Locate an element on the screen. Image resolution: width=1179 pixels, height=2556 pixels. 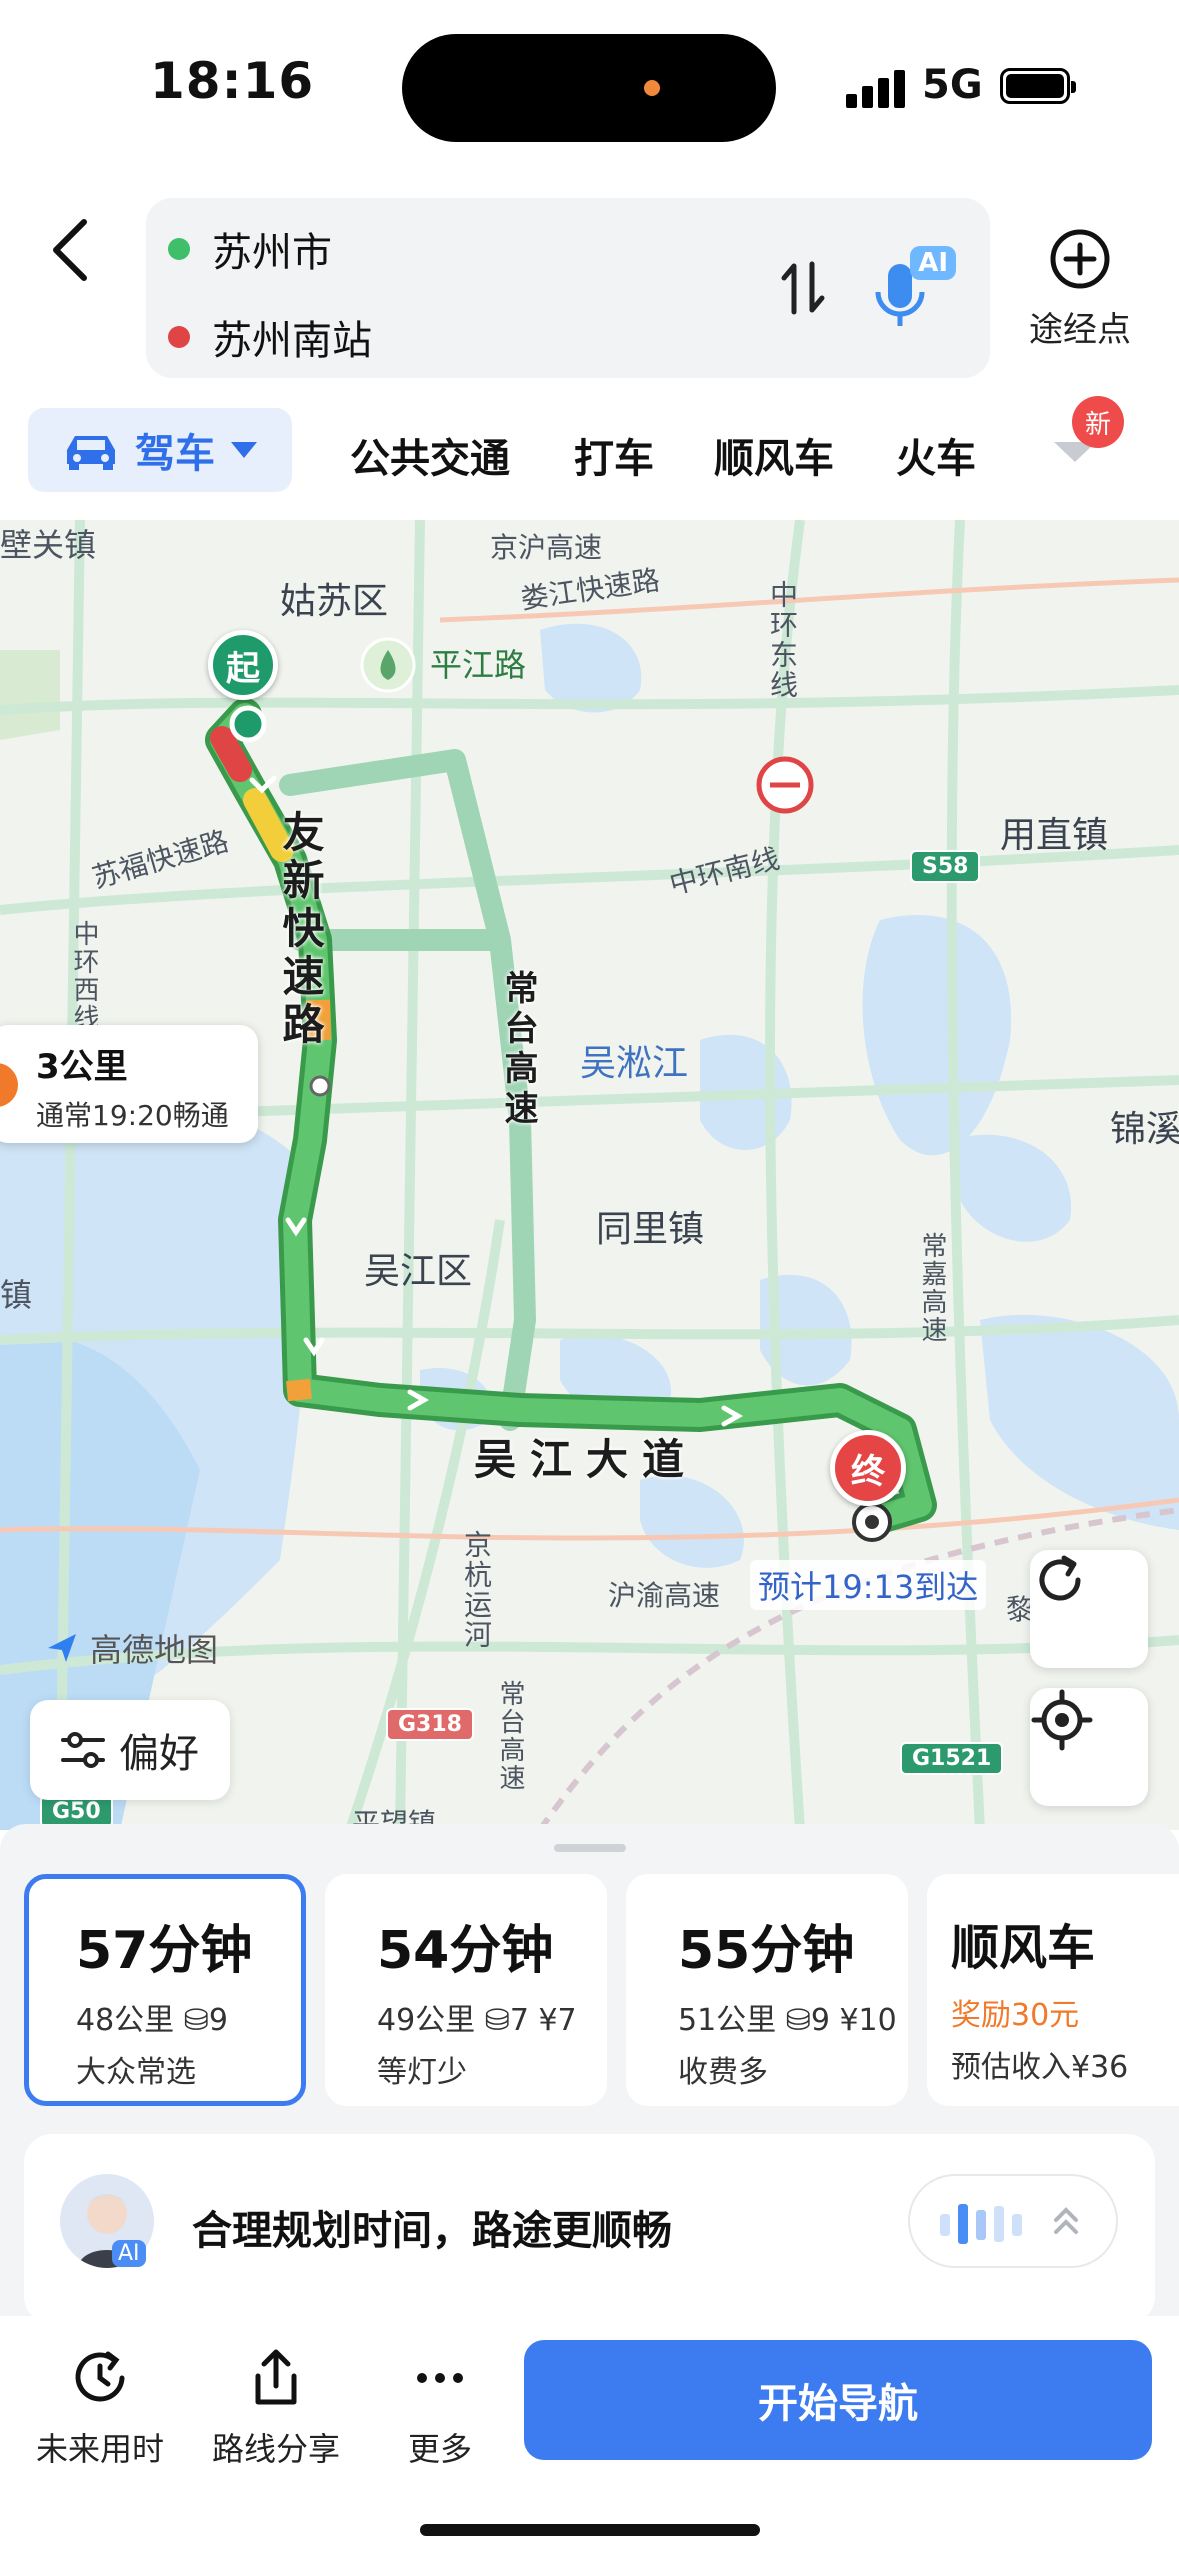
transport-mode-tabs: 驾车 公共交通 打车 顺风车 火车 is located at coordinates (589, 450).